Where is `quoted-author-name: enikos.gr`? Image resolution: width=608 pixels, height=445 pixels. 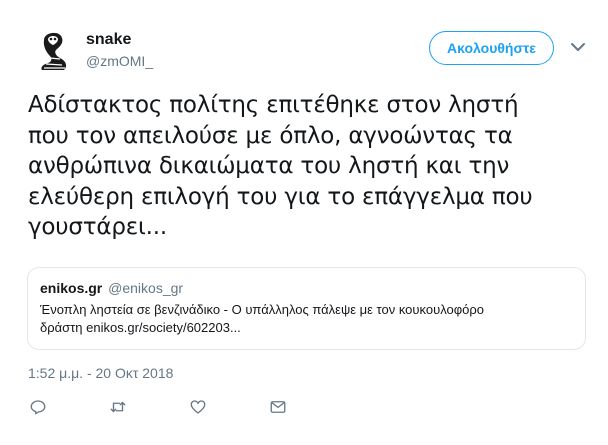
quoted-author-name: enikos.gr is located at coordinates (71, 288).